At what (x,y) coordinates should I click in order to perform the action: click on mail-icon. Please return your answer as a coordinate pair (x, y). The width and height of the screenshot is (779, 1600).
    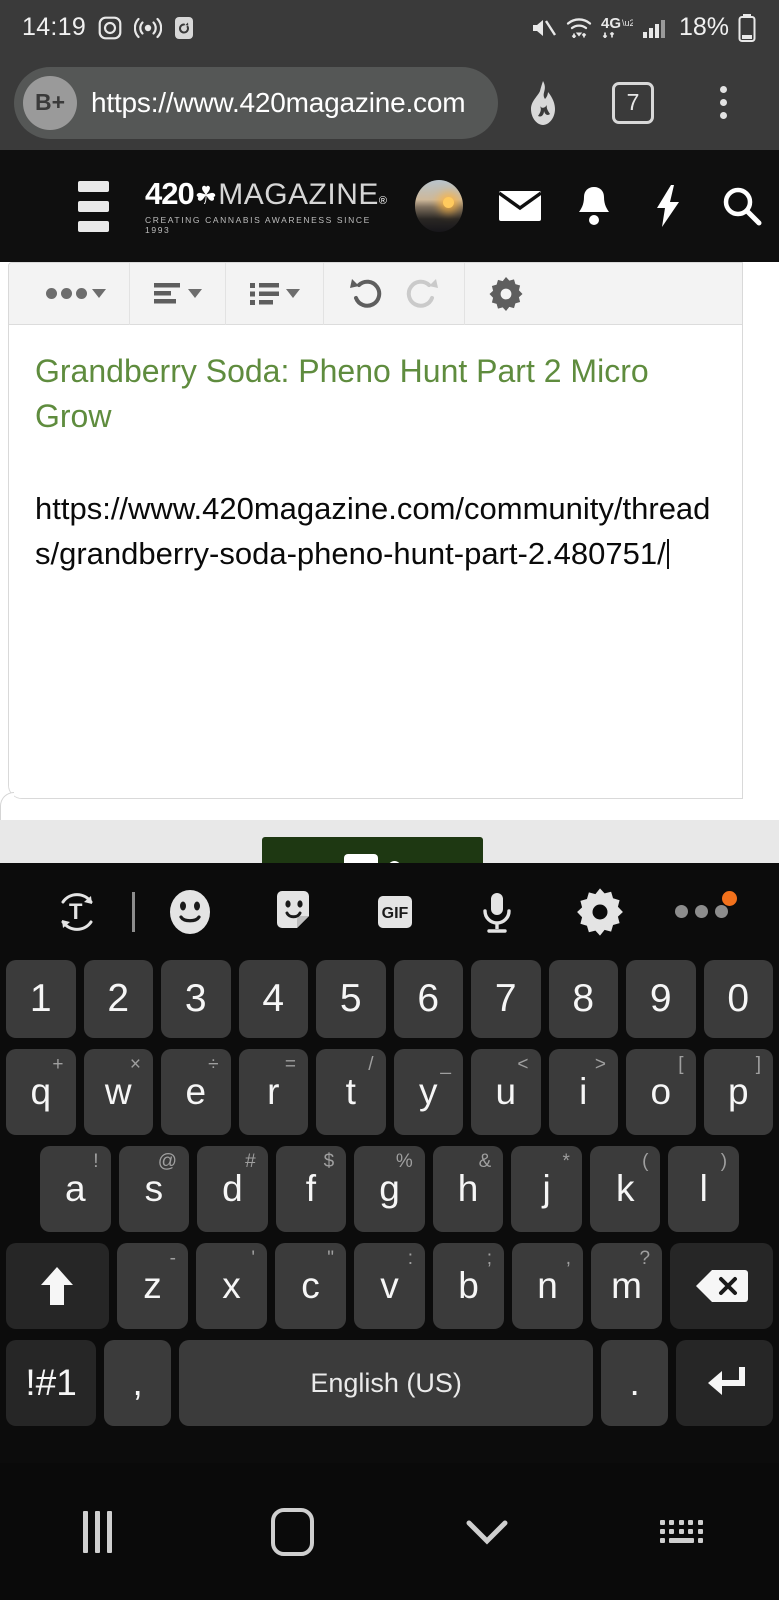
    Looking at the image, I should click on (520, 206).